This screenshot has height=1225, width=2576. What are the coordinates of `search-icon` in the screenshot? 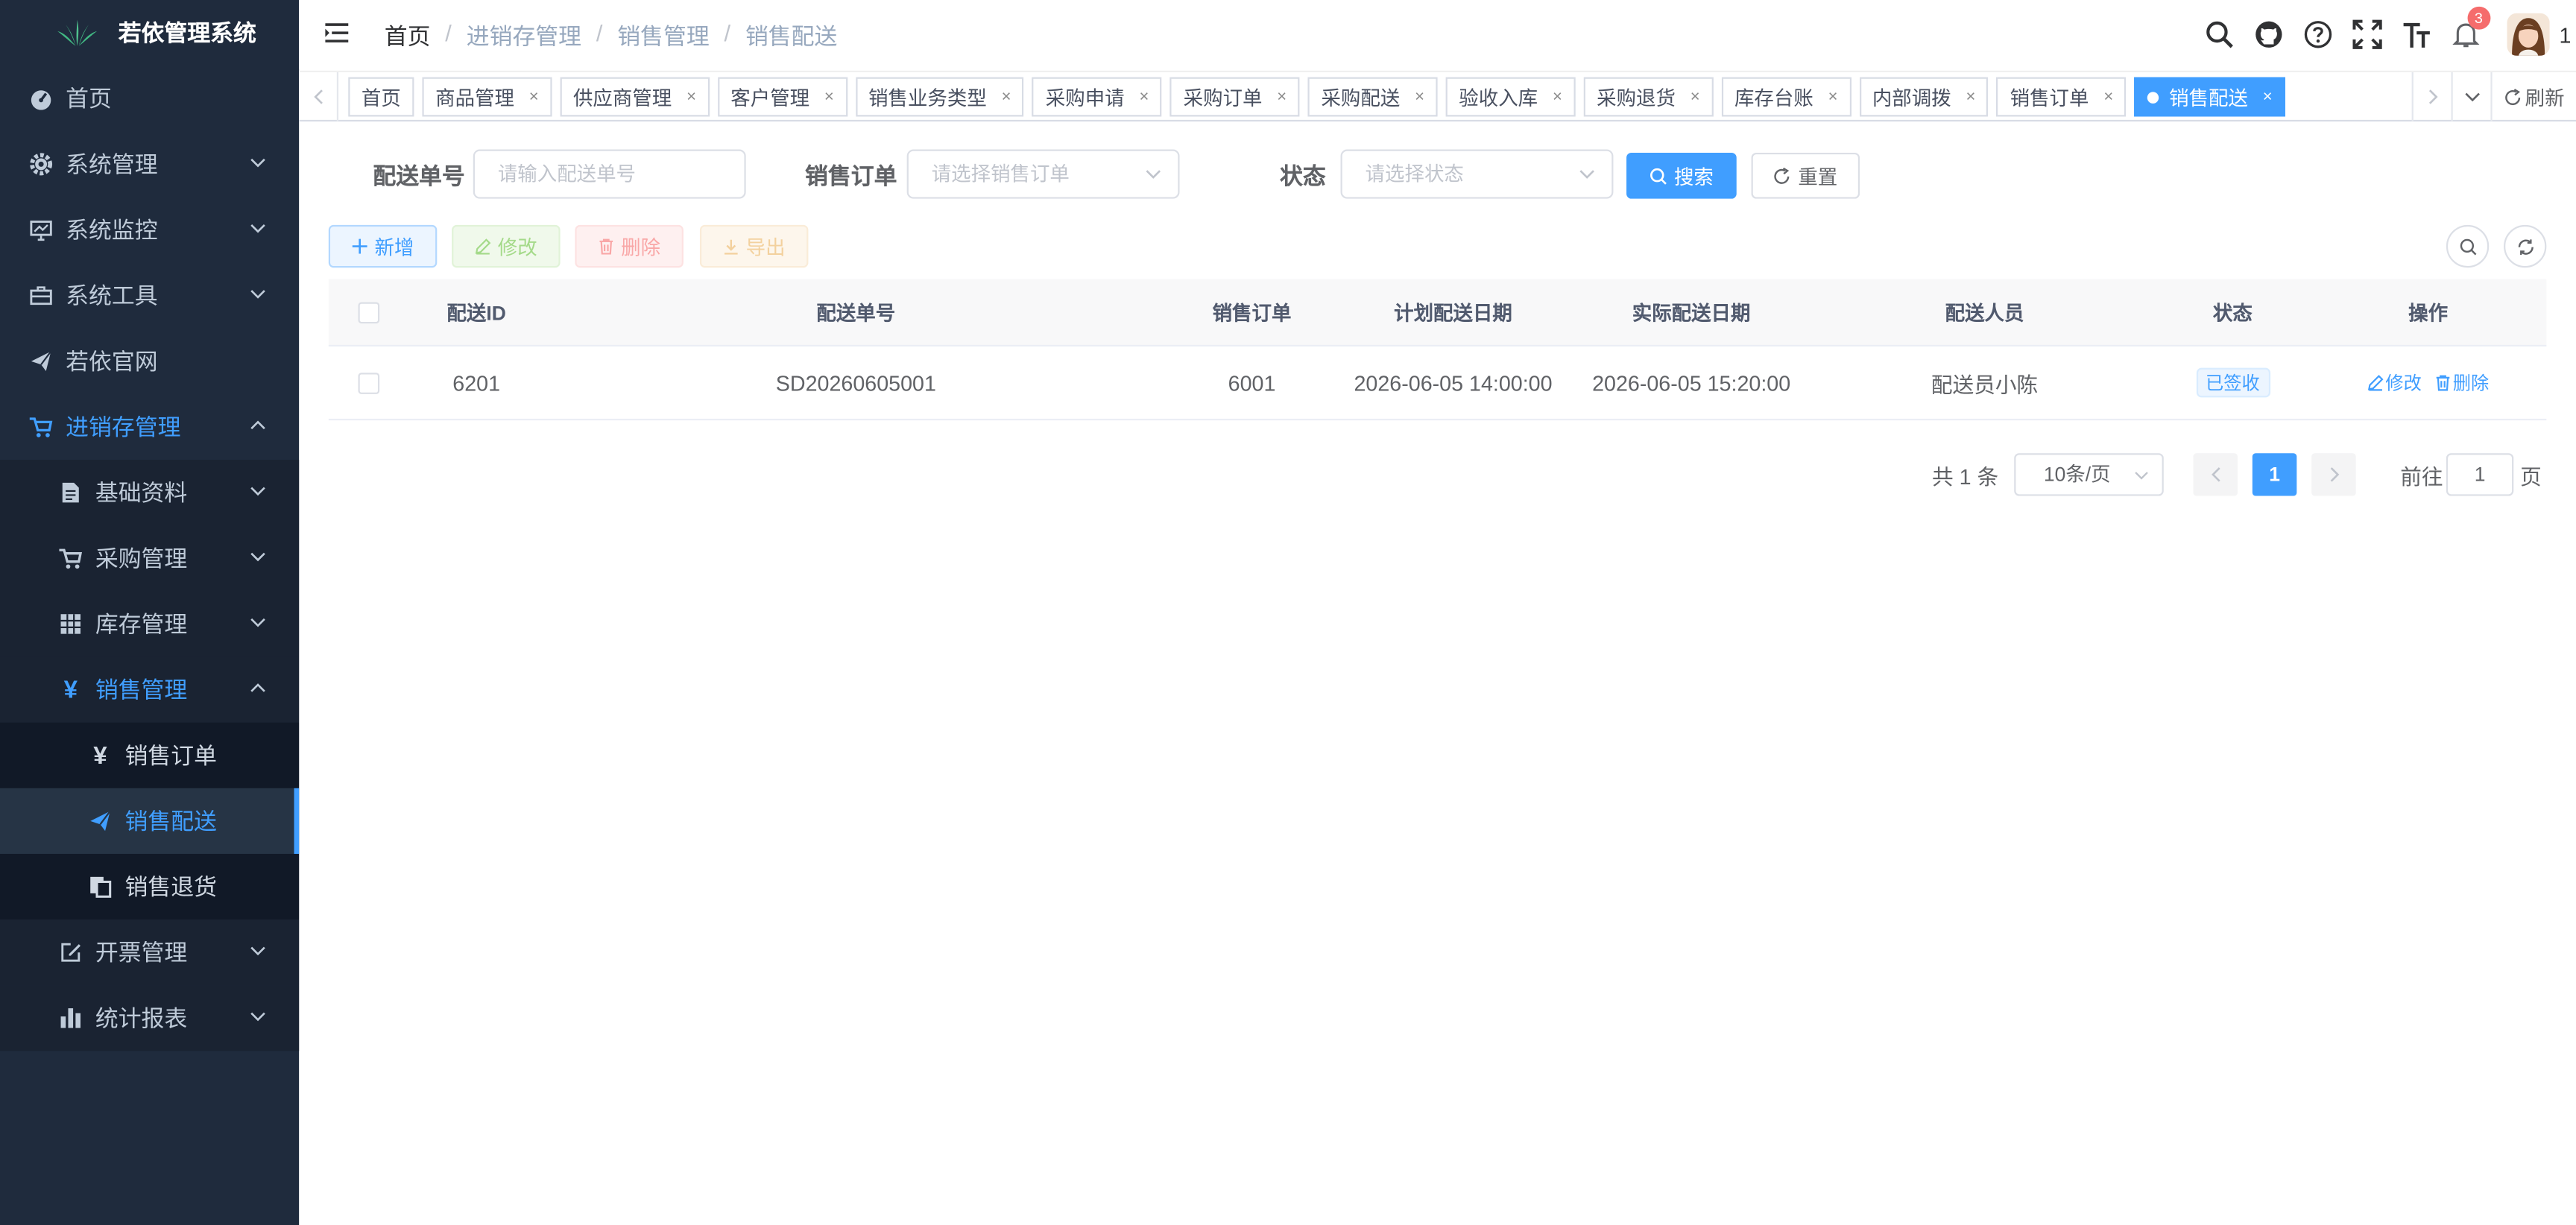 It's located at (2219, 34).